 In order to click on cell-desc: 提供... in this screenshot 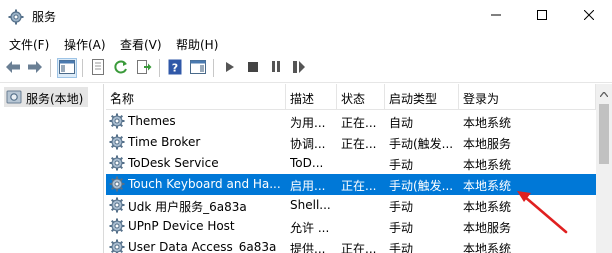, I will do `click(308, 247)`.